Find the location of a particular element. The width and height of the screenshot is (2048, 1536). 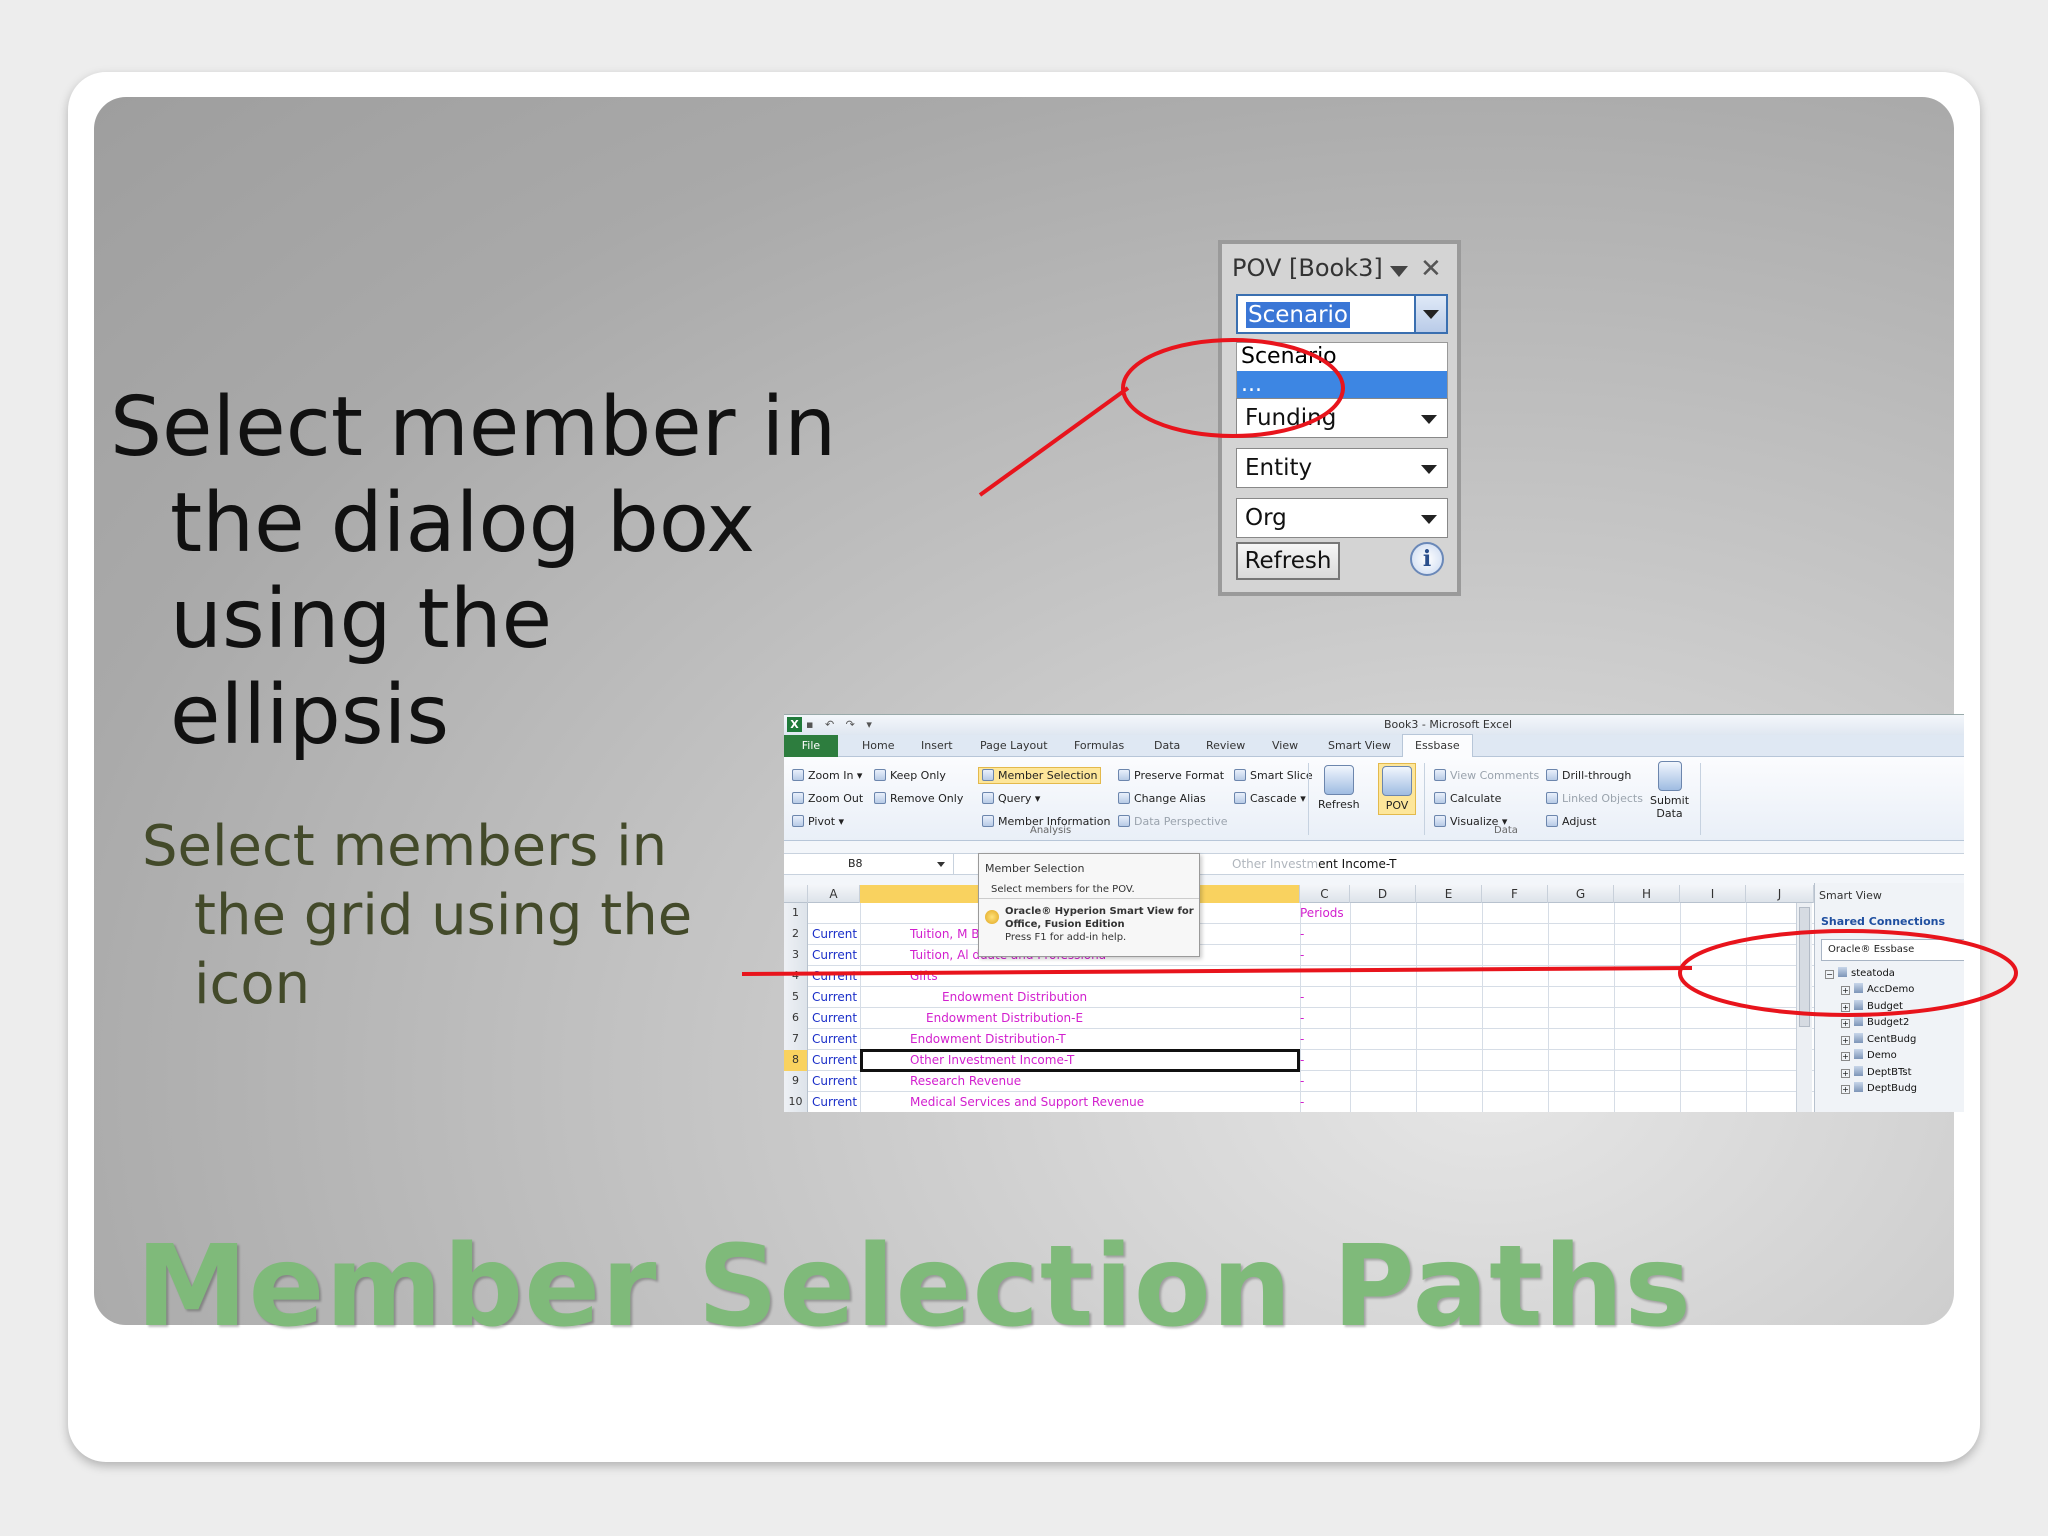

entity-combo: Entity is located at coordinates (1342, 468).